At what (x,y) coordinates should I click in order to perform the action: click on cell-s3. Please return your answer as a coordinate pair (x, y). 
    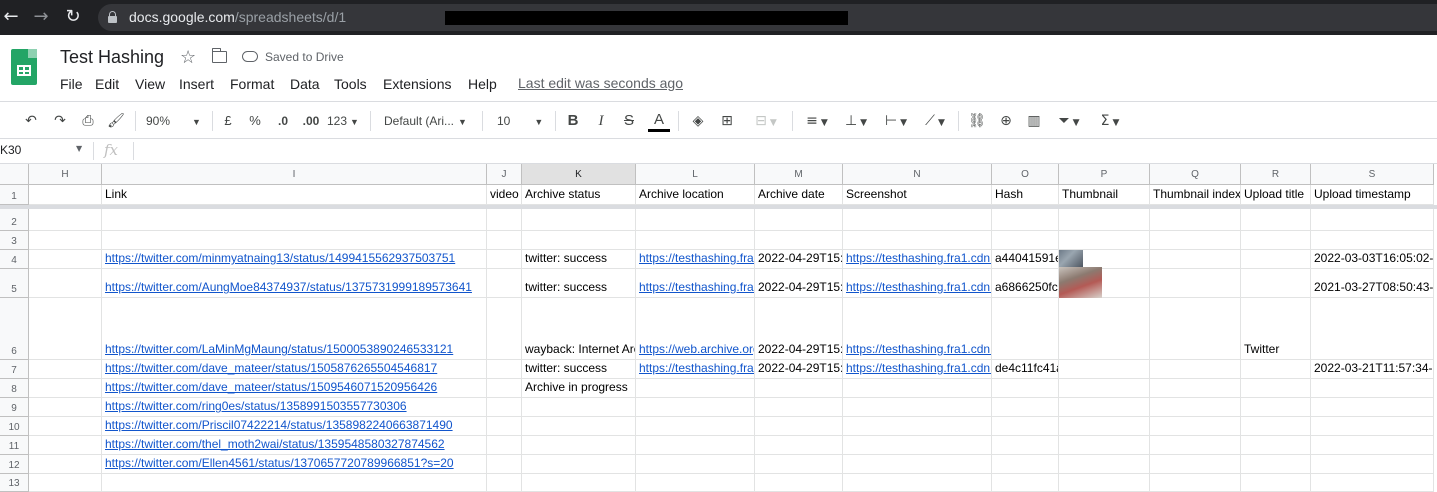
    Looking at the image, I should click on (1372, 240).